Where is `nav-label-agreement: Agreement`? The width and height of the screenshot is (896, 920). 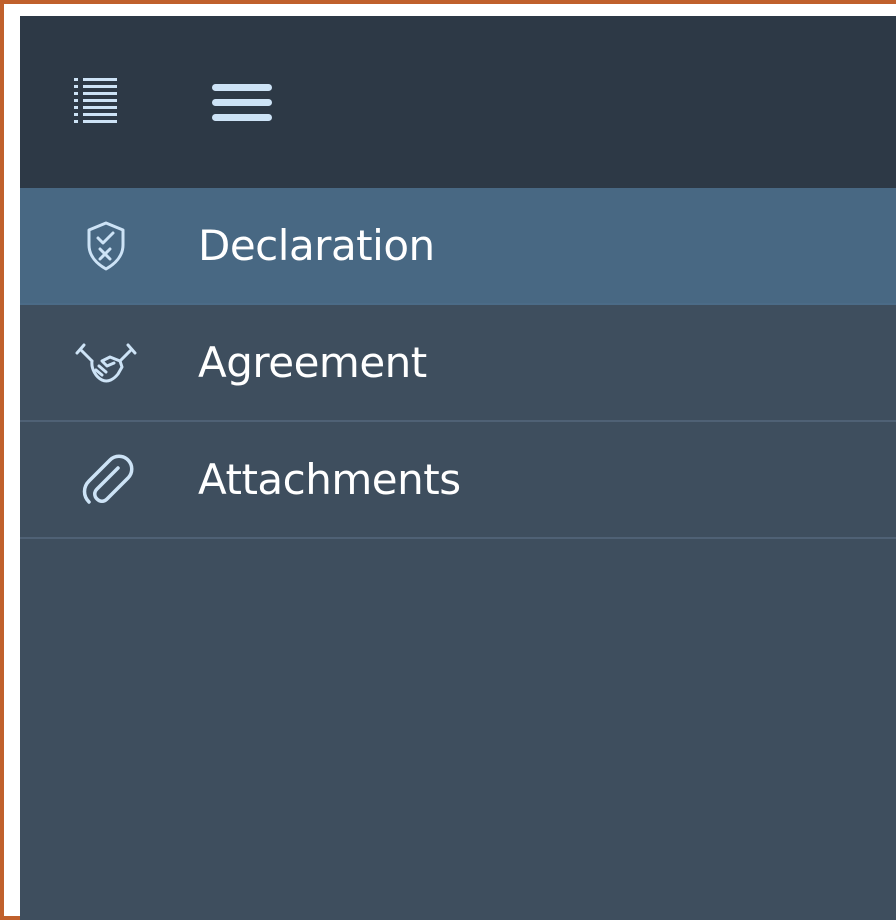
nav-label-agreement: Agreement is located at coordinates (312, 362).